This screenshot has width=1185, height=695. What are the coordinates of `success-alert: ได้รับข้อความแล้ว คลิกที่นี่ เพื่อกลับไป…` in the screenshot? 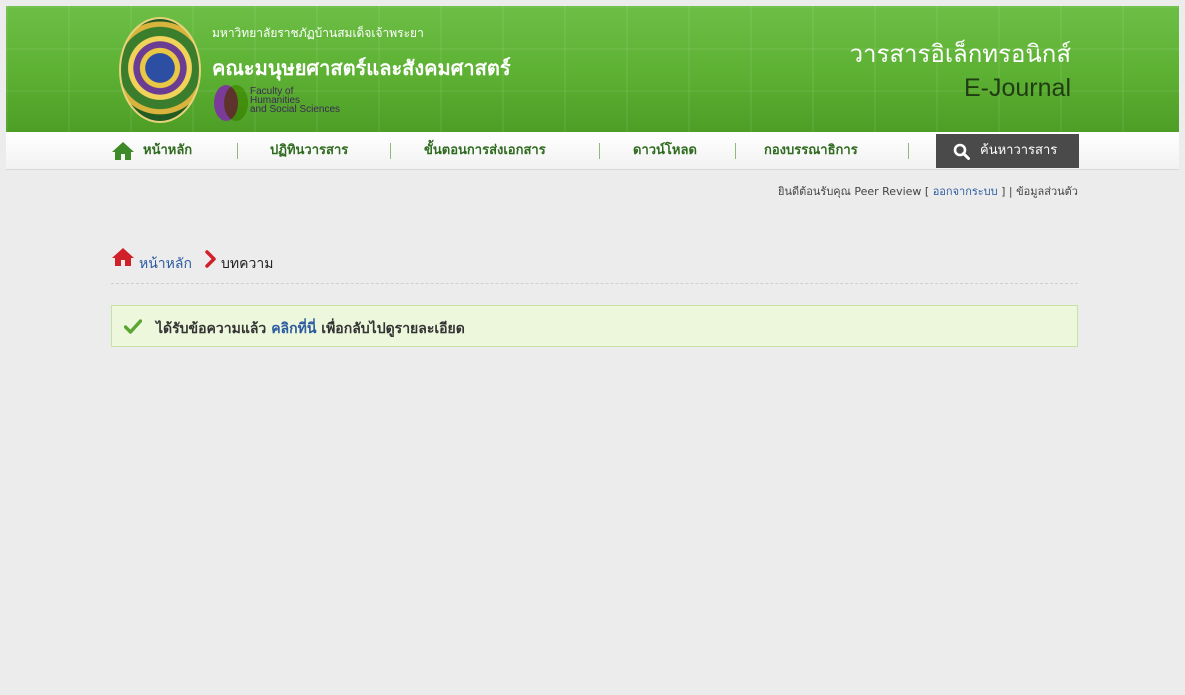 It's located at (594, 326).